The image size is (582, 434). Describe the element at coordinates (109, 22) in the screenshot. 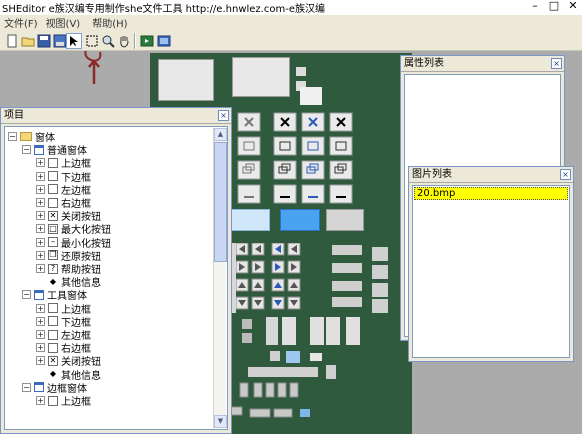

I see `menu-help: 帮助(H)` at that location.